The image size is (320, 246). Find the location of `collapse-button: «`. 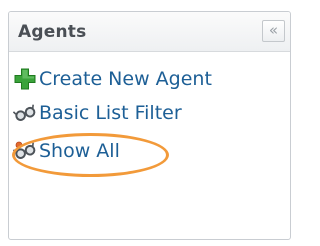

collapse-button: « is located at coordinates (273, 31).